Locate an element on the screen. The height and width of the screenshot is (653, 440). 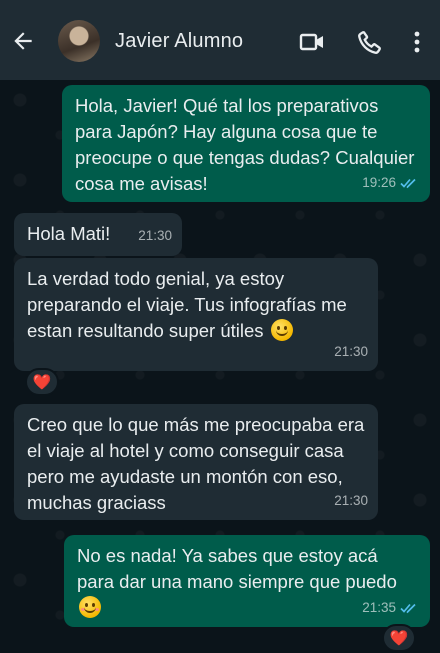
video-call-icon is located at coordinates (312, 42).